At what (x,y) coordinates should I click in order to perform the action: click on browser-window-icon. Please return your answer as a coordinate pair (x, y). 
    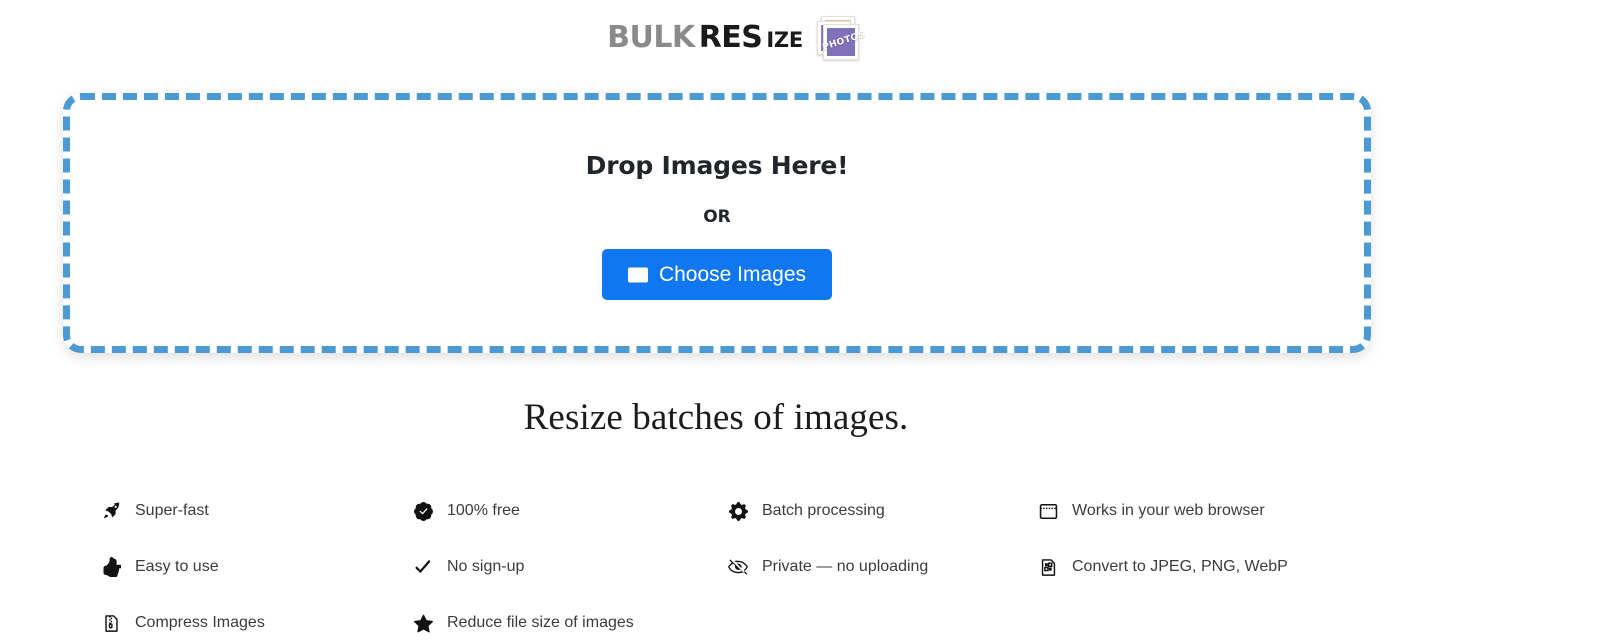
    Looking at the image, I should click on (1048, 511).